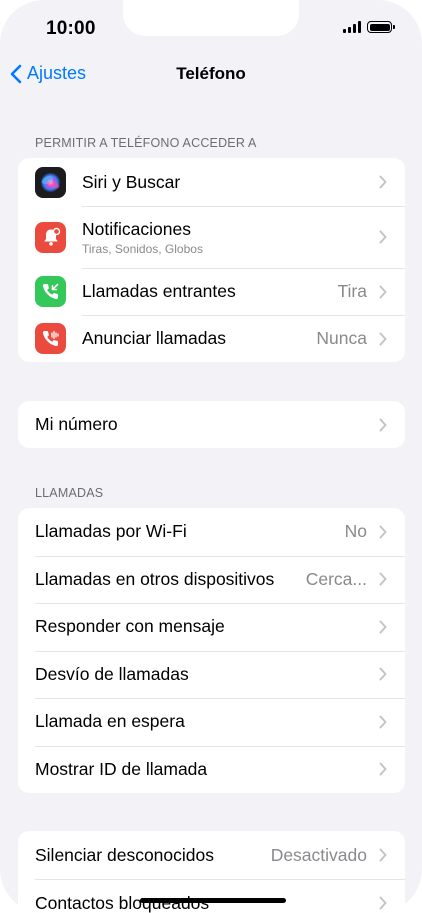 The image size is (422, 913). Describe the element at coordinates (136, 228) in the screenshot. I see `row-label: Notificaciones` at that location.